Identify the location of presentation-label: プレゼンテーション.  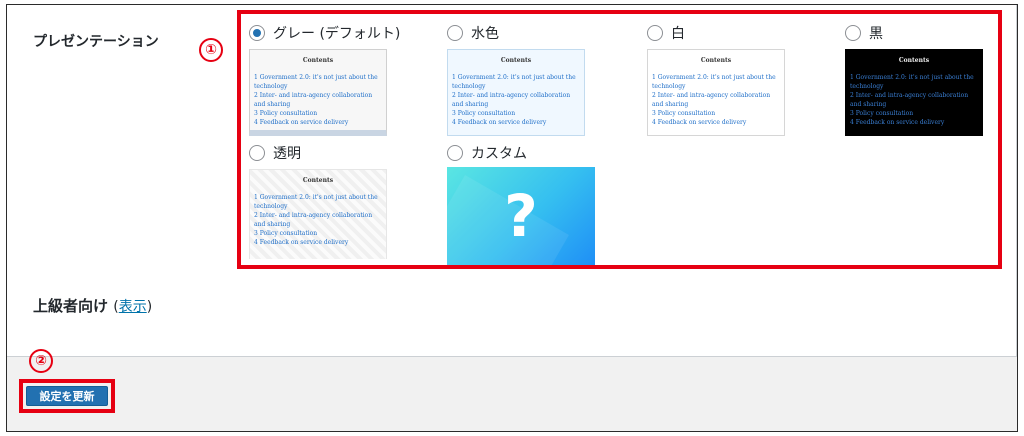
(96, 42).